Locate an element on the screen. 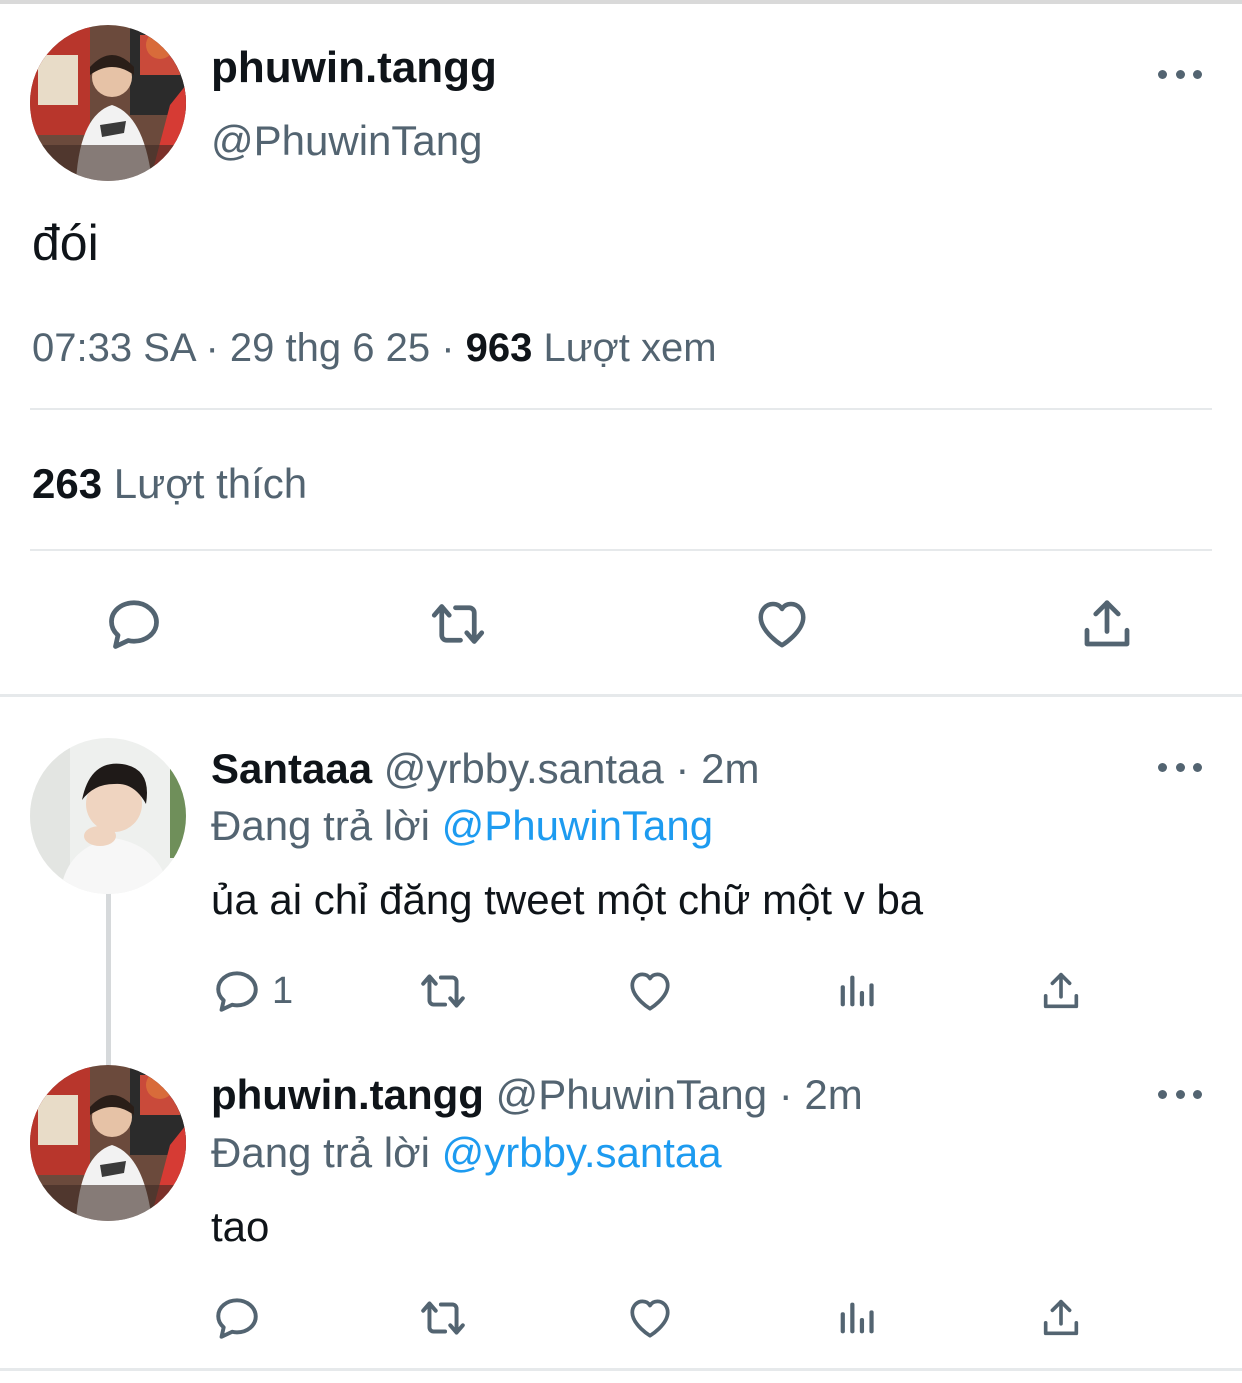  bottom-divider is located at coordinates (621, 1369).